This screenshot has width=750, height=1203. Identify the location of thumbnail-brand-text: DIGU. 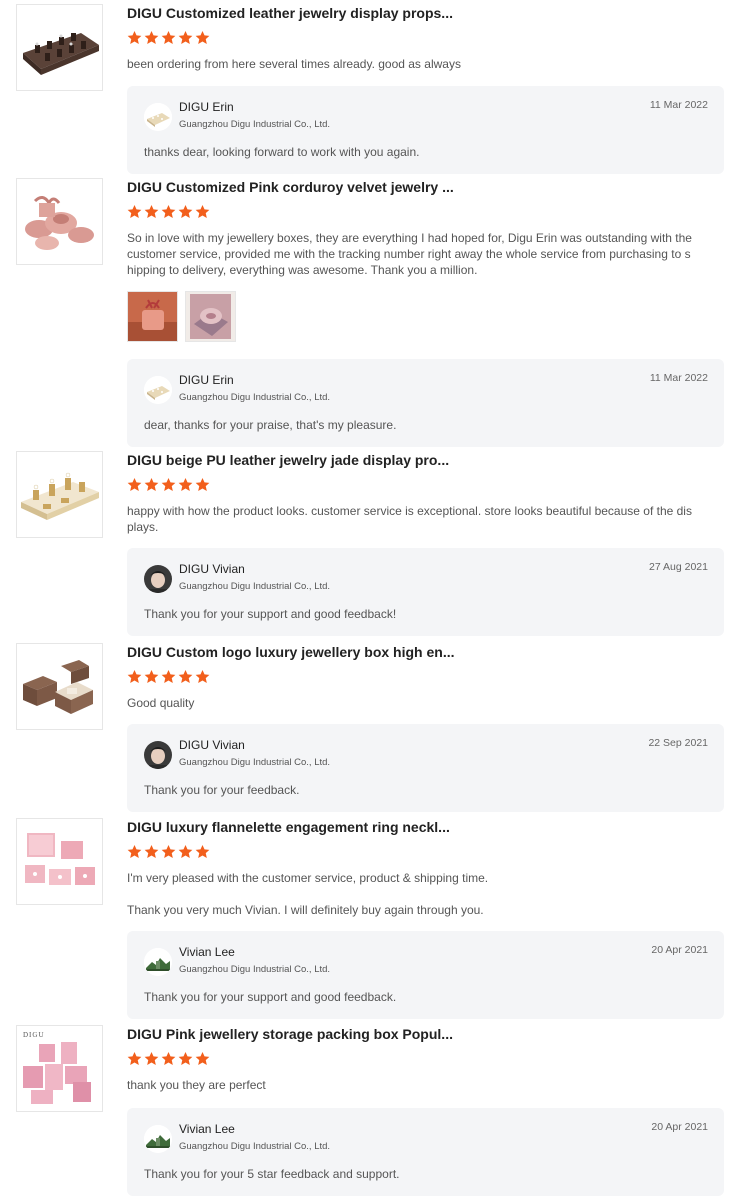
(34, 1035).